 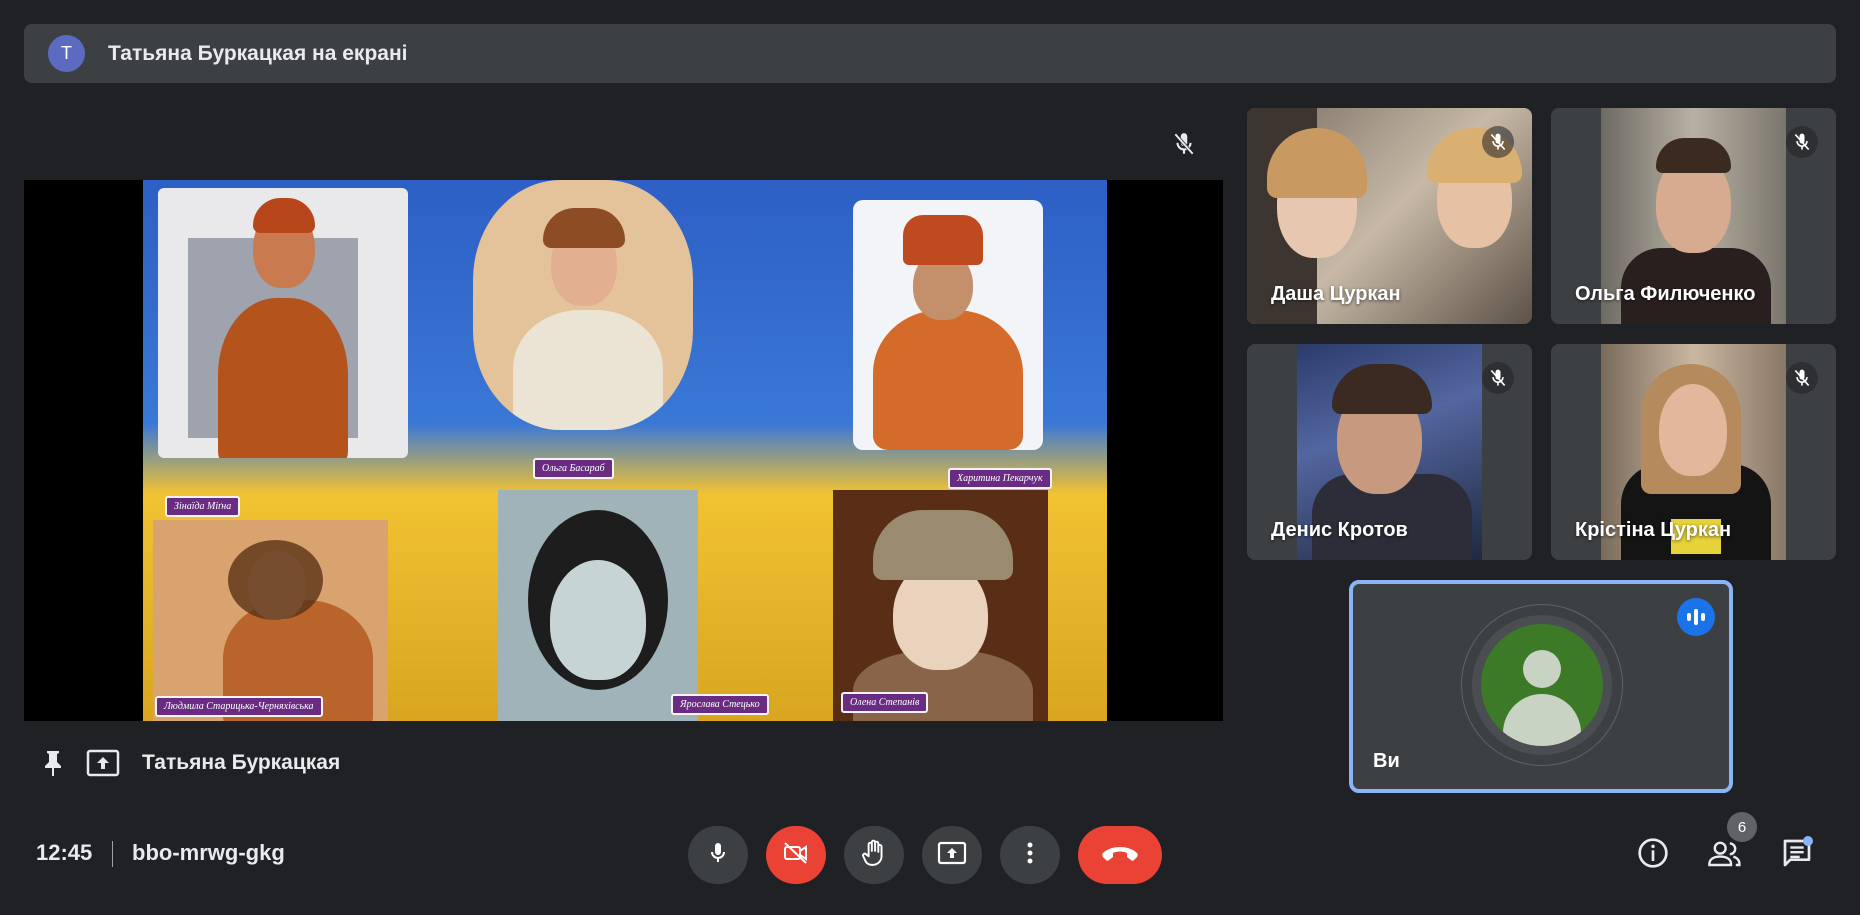 I want to click on raise-hand-button, so click(x=874, y=855).